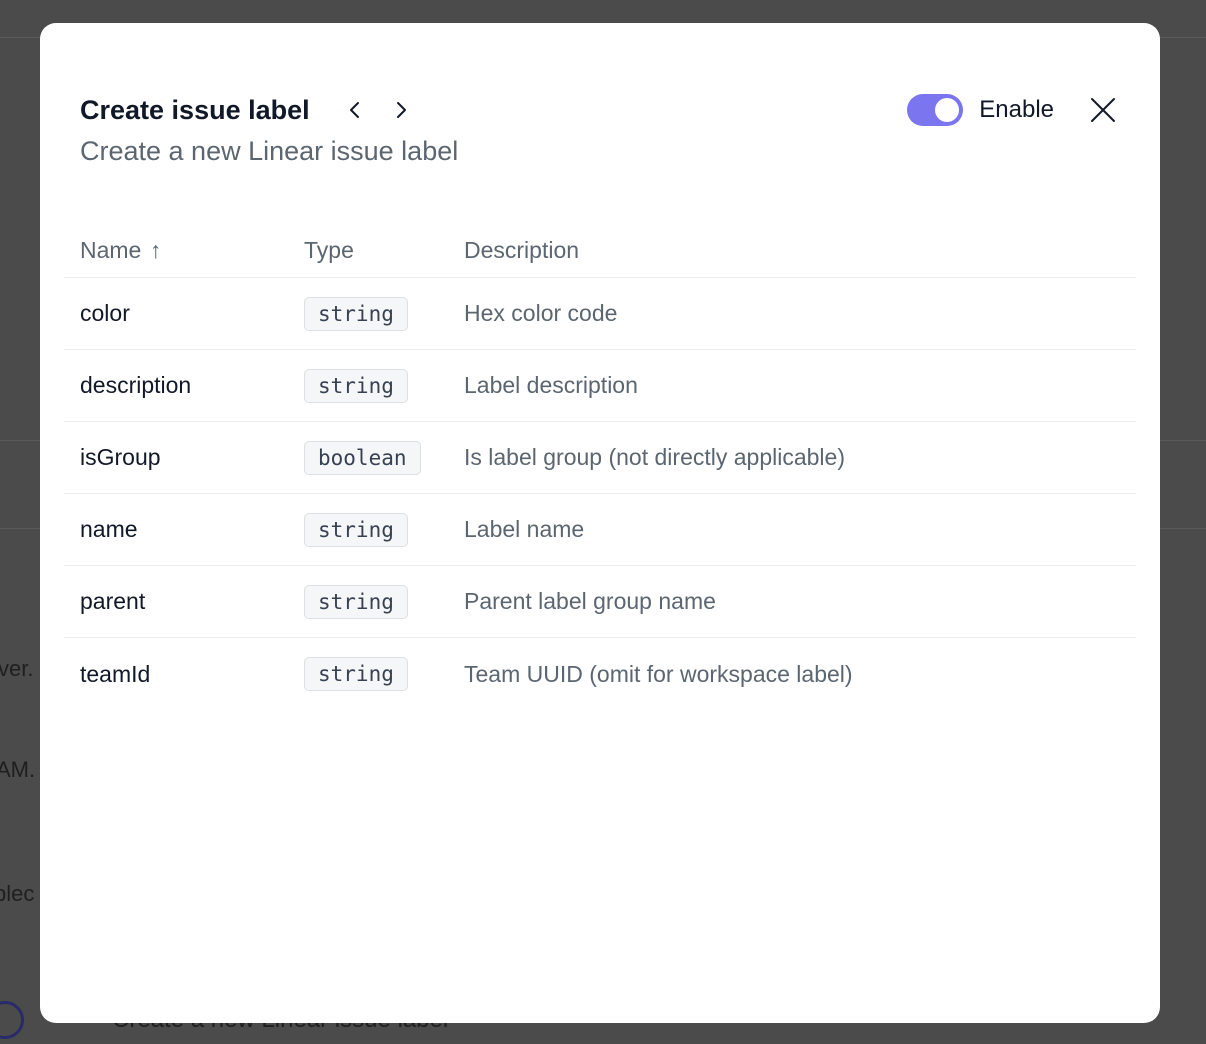  What do you see at coordinates (120, 457) in the screenshot?
I see `param-name: isGroup` at bounding box center [120, 457].